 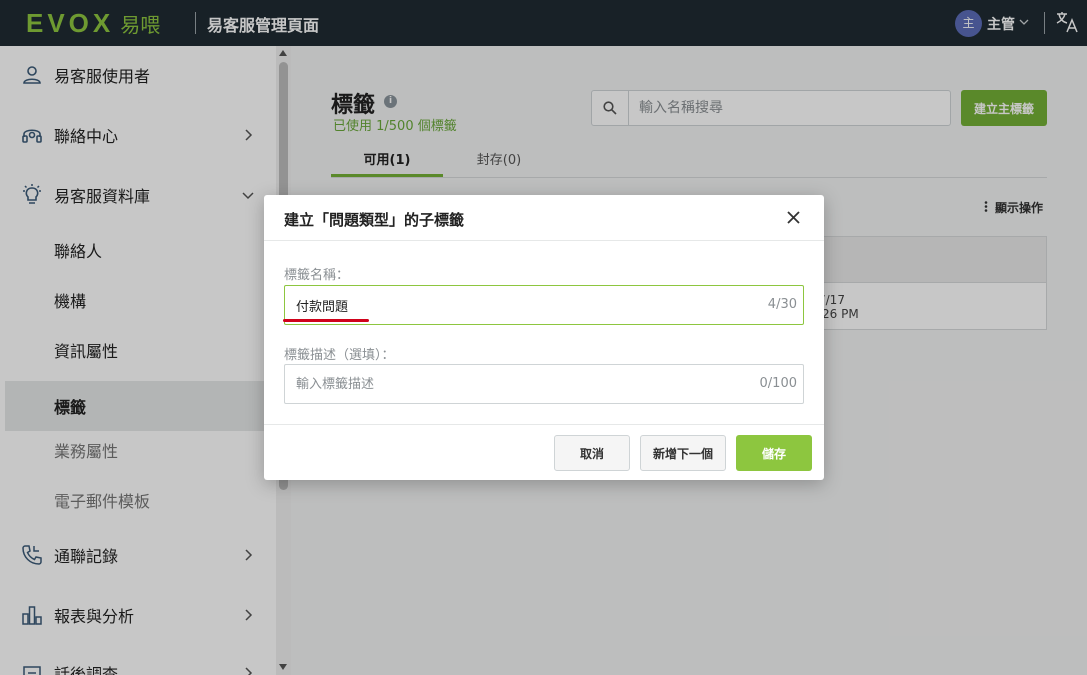 I want to click on cancel-button: 取消, so click(x=592, y=453).